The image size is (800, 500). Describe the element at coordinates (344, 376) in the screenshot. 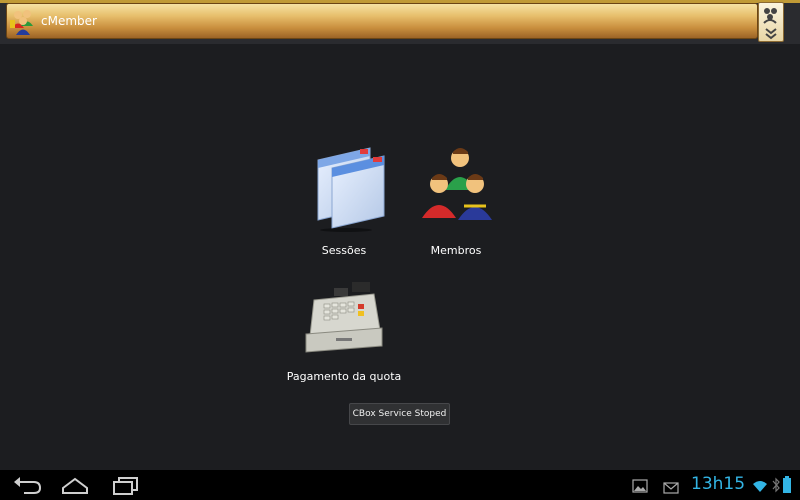

I see `tile-label-pagamento-da-quota: Pagamento da quota` at that location.